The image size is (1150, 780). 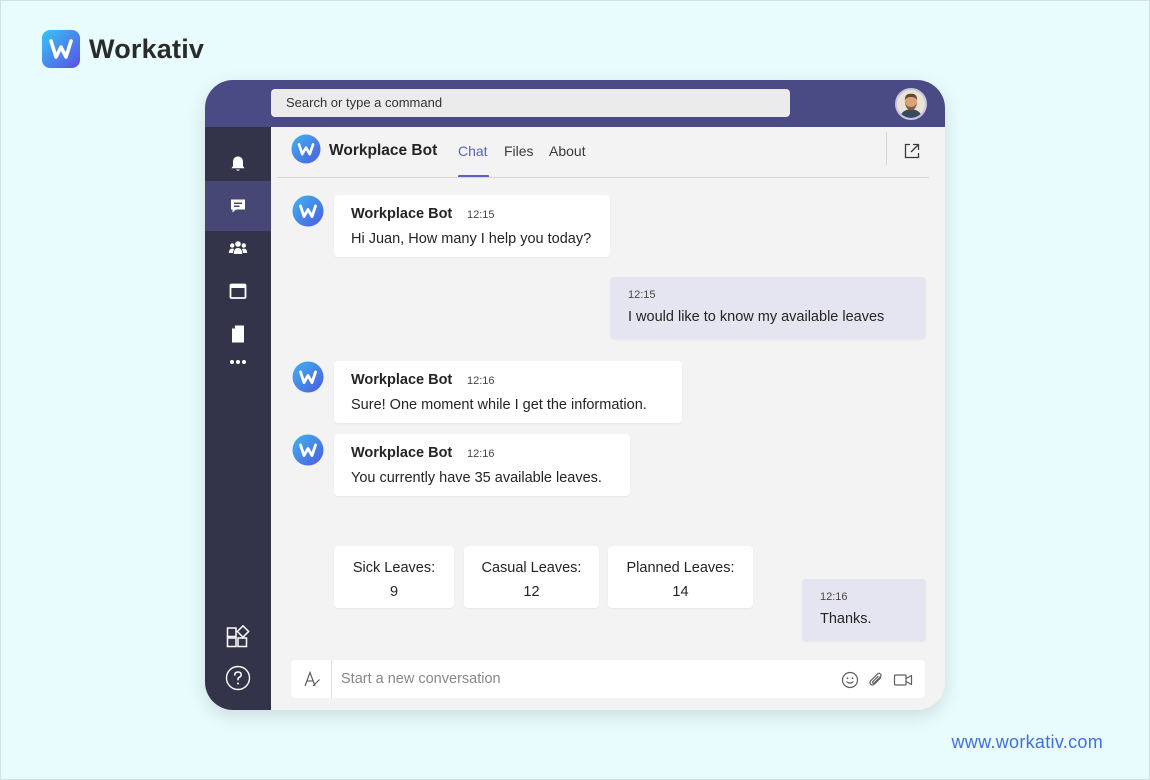 I want to click on help-icon, so click(x=238, y=678).